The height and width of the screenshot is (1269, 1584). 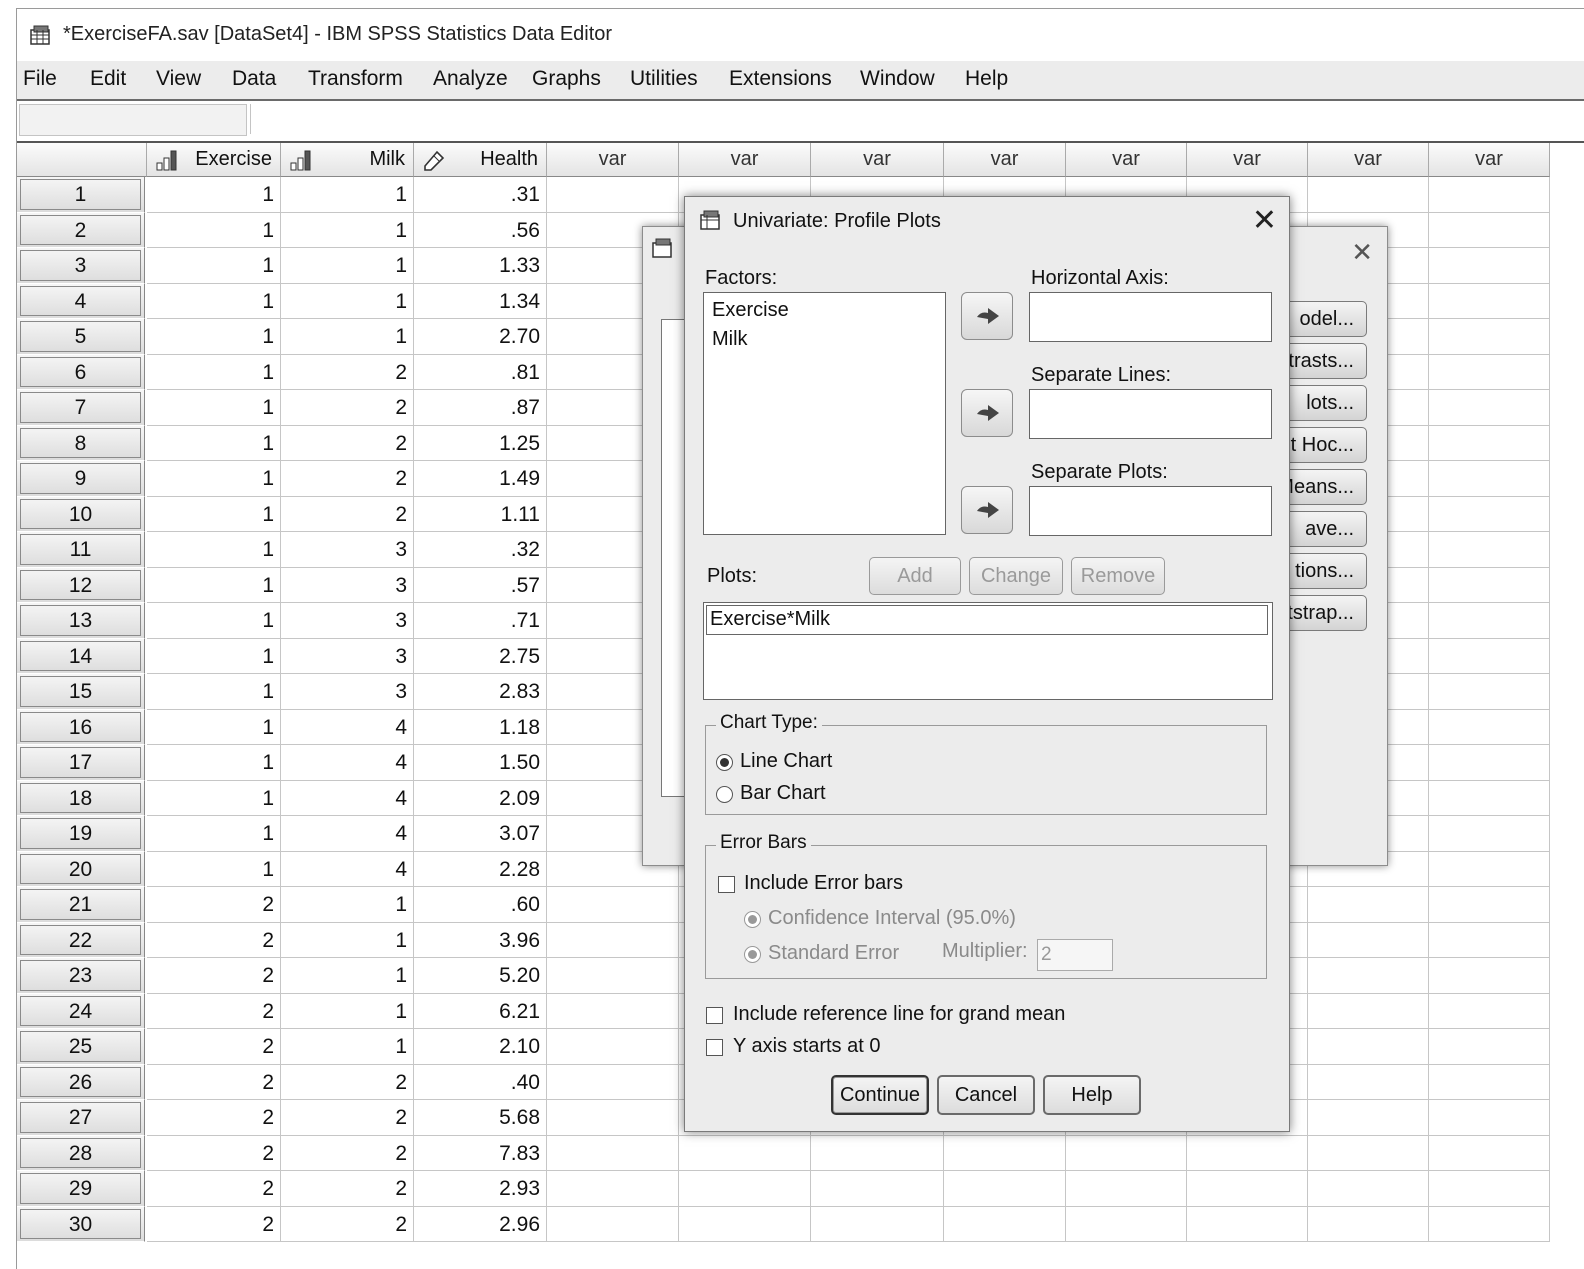 What do you see at coordinates (480, 514) in the screenshot?
I see `table-cell: 1.11` at bounding box center [480, 514].